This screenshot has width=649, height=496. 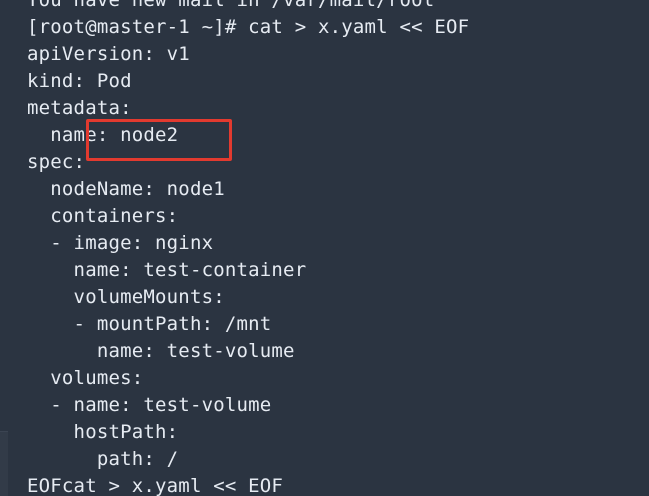 I want to click on terminal-line: apiVersion: v1, so click(x=108, y=54).